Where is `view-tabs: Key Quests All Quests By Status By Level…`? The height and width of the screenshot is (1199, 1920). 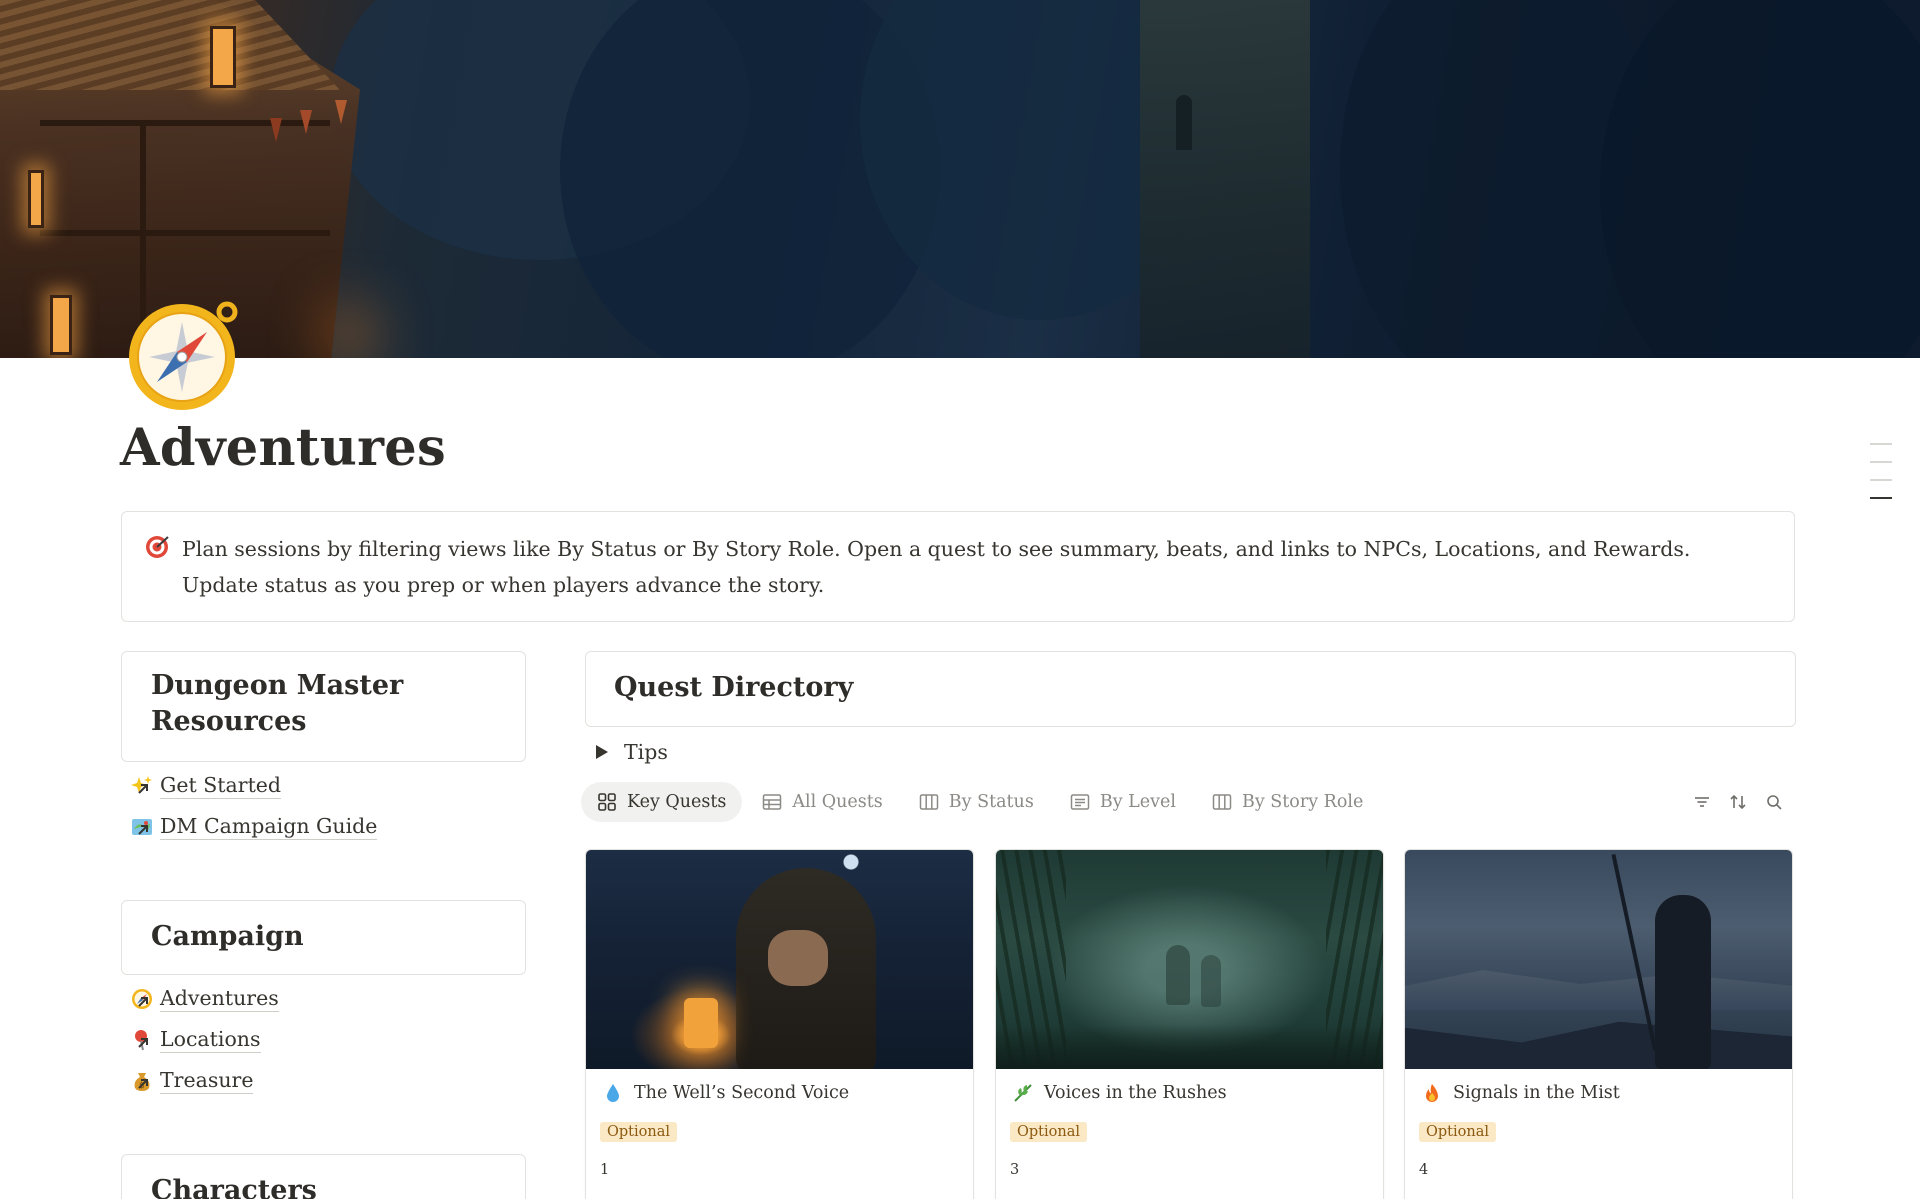
view-tabs: Key Quests All Quests By Status By Level… is located at coordinates (982, 802).